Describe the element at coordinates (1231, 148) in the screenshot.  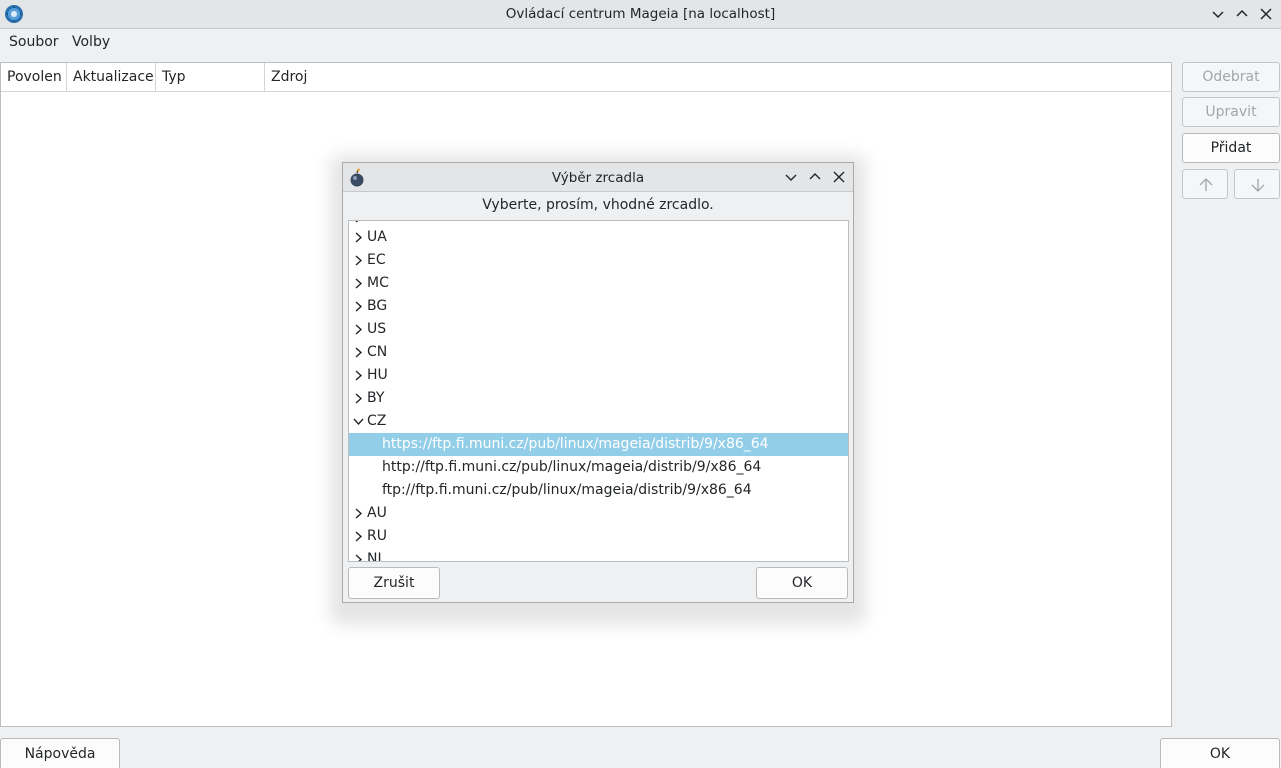
I see `add-button: Přidat` at that location.